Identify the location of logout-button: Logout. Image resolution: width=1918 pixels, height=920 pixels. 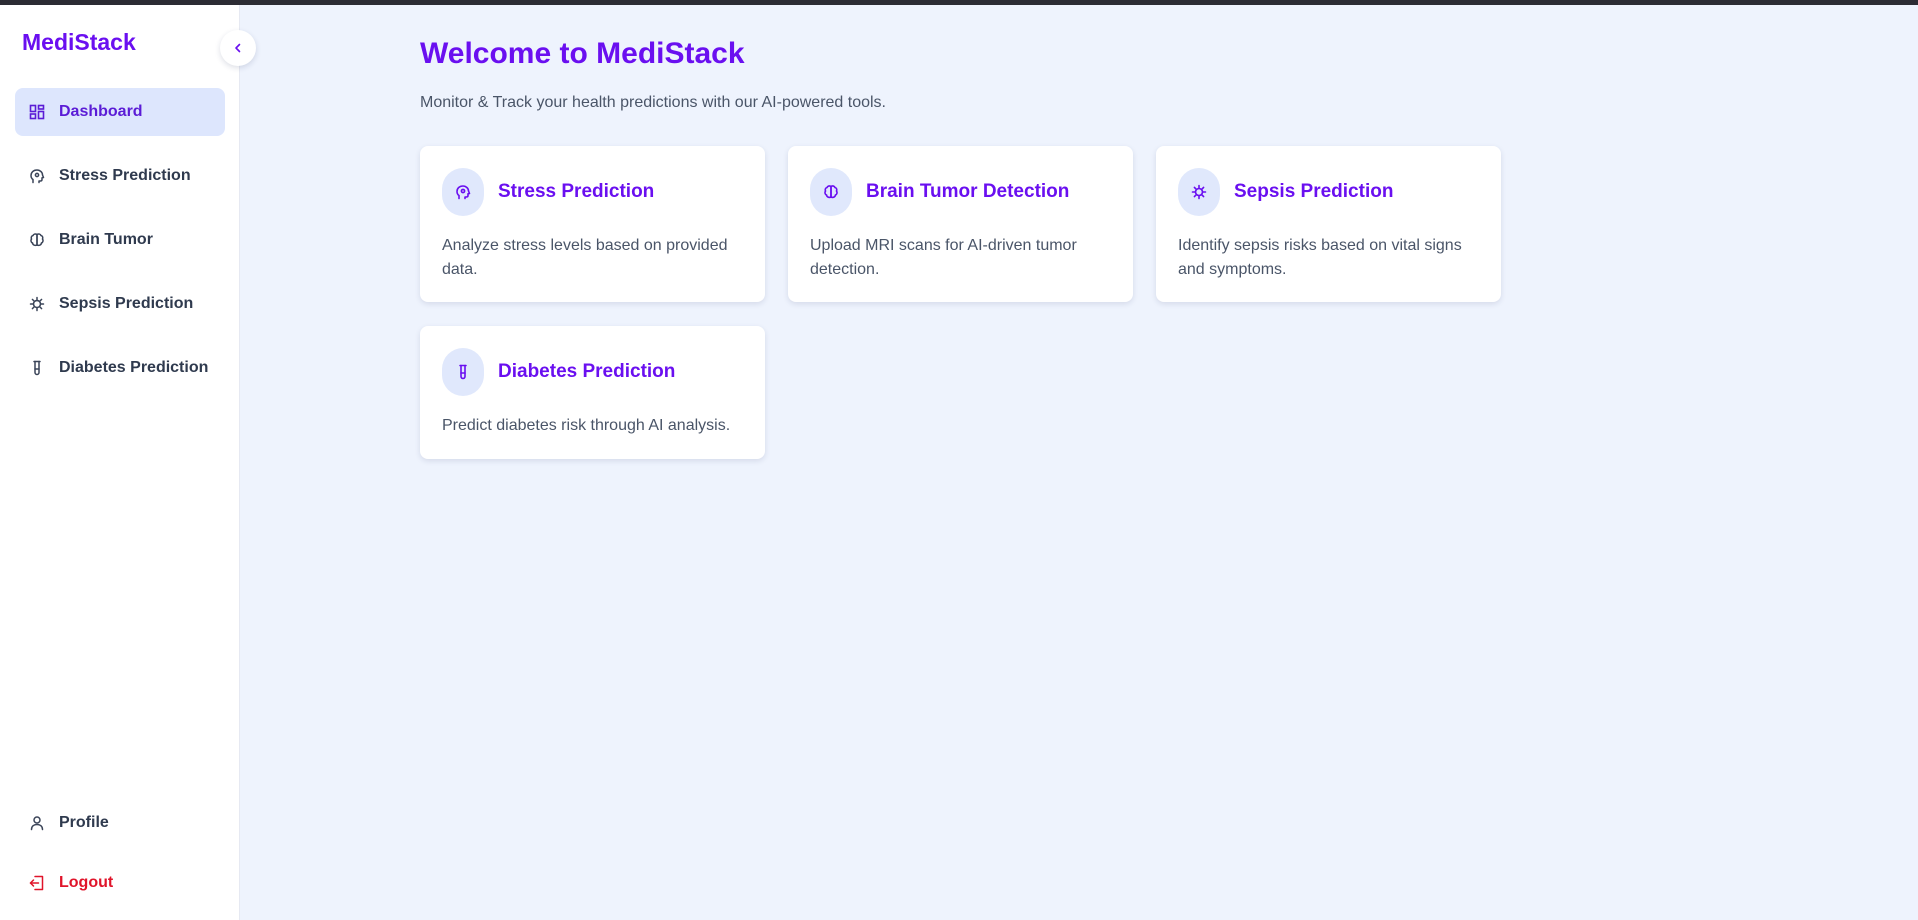
(120, 883).